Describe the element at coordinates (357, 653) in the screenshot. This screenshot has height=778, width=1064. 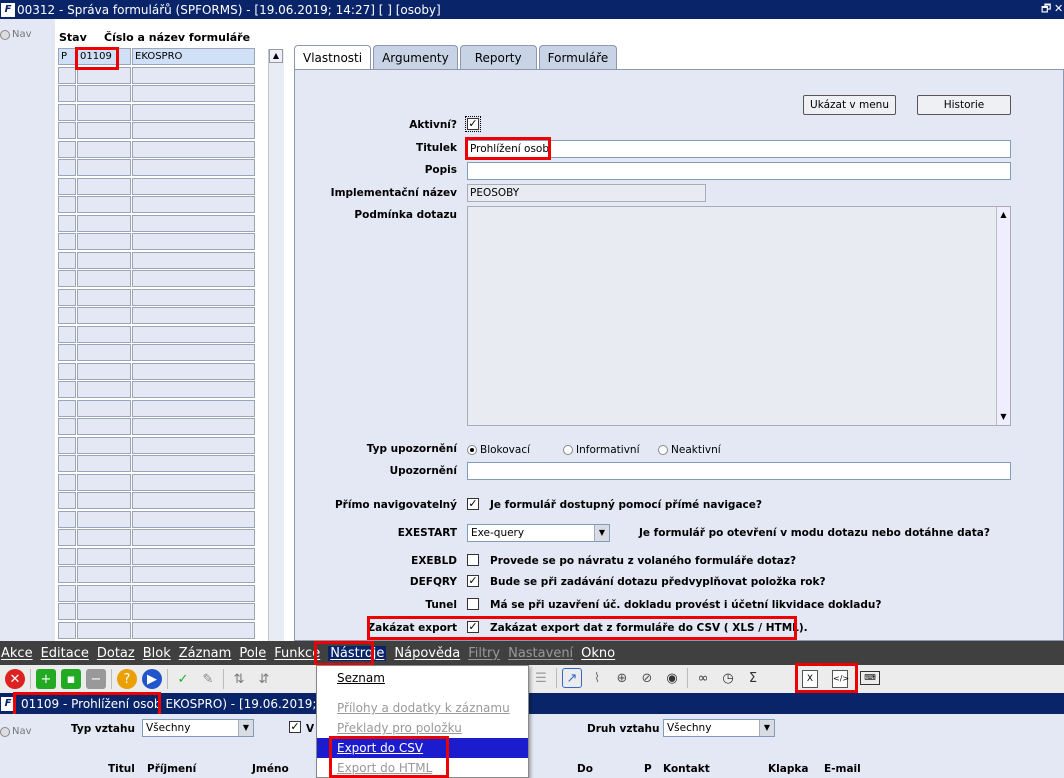
I see `menu-7: Nástroje` at that location.